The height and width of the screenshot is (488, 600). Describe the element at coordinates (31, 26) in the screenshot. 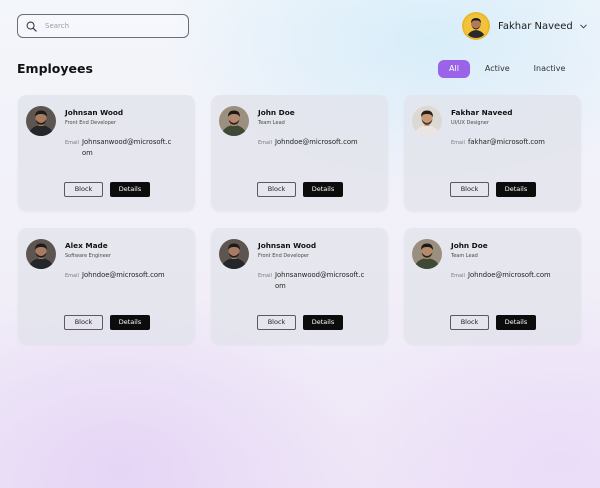

I see `search-icon` at that location.